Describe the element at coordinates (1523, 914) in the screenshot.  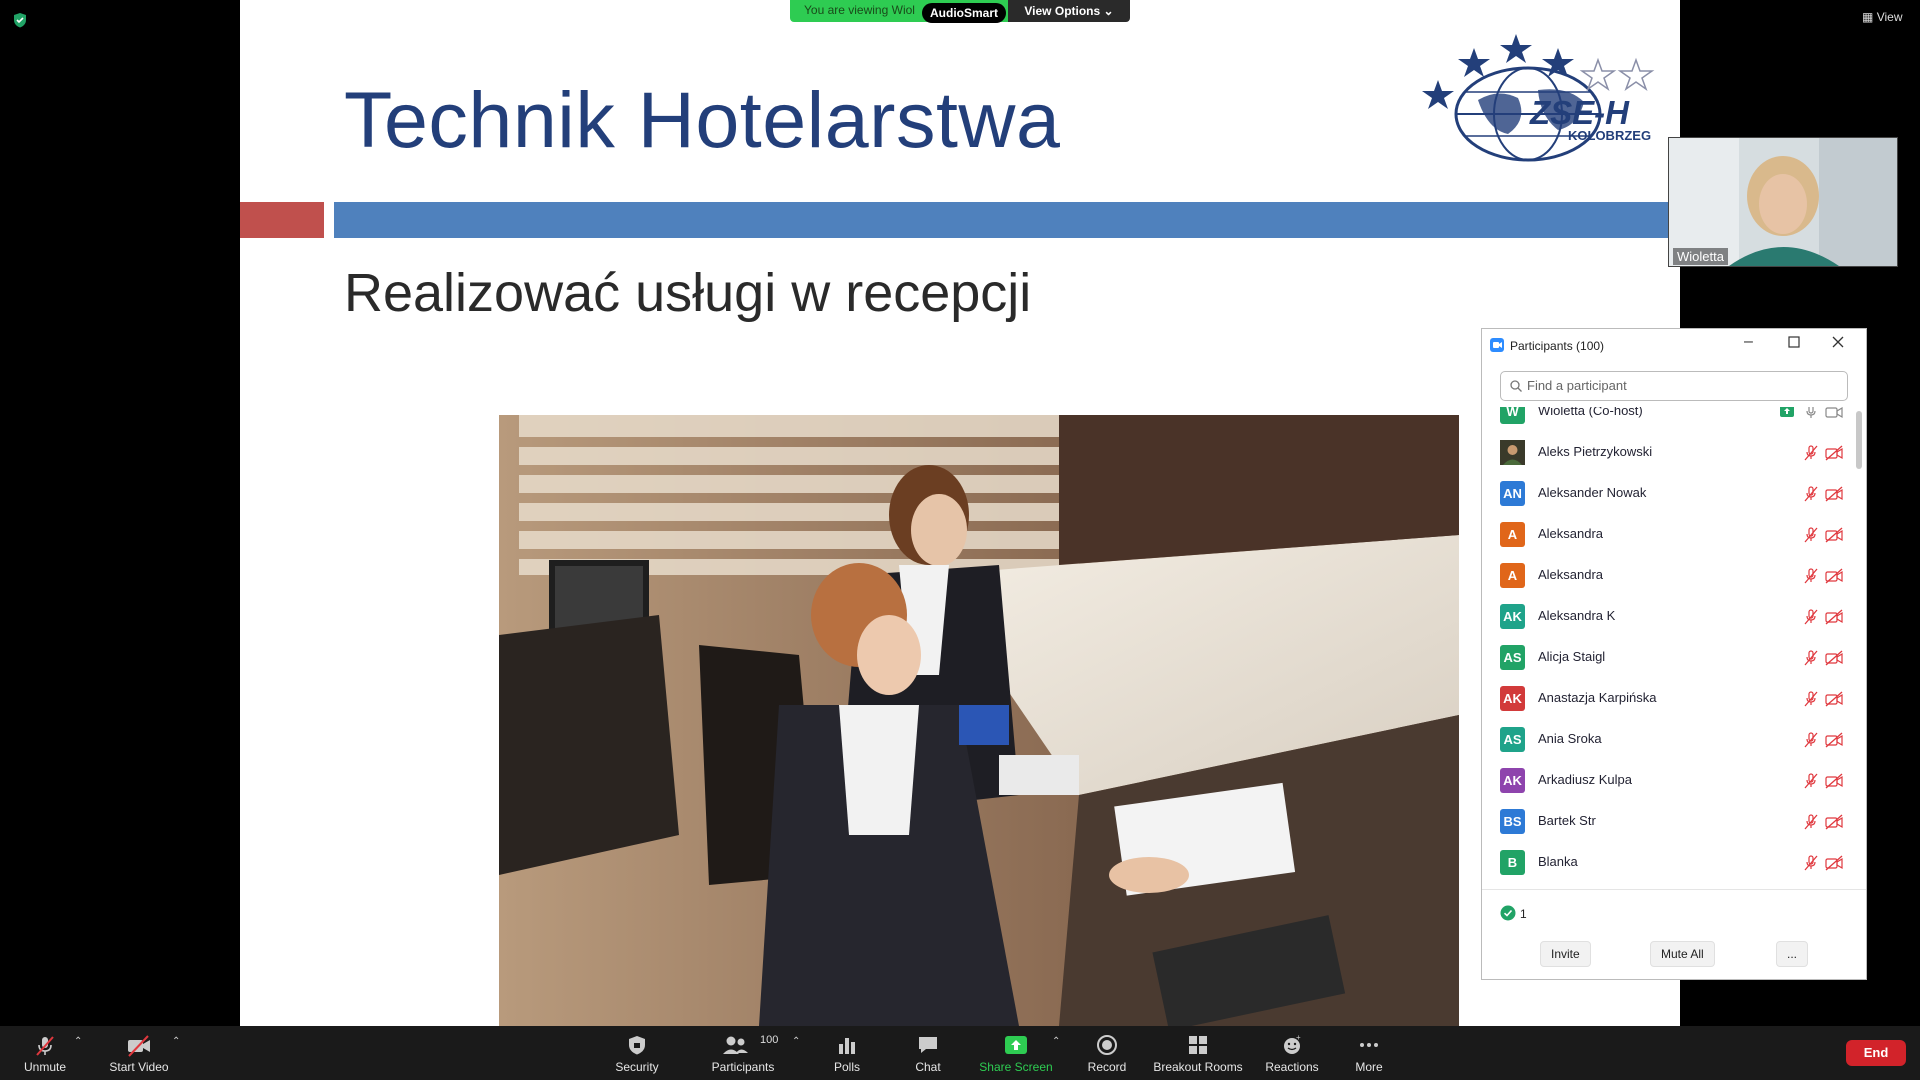
I see `nonverbal-feedback-count: 1` at that location.